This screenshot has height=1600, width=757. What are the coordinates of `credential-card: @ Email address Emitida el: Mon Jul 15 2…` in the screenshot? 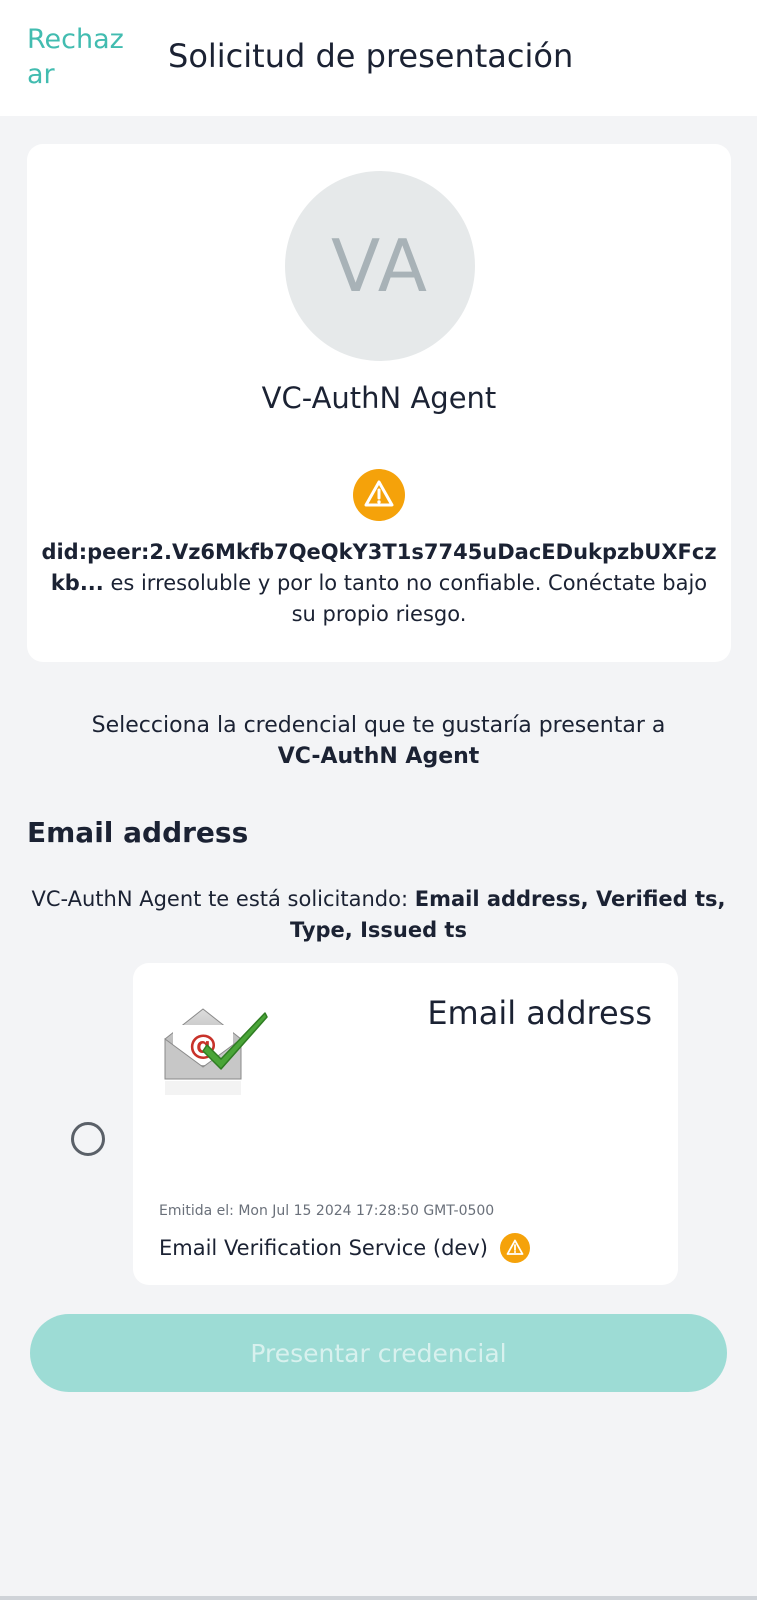 It's located at (405, 1124).